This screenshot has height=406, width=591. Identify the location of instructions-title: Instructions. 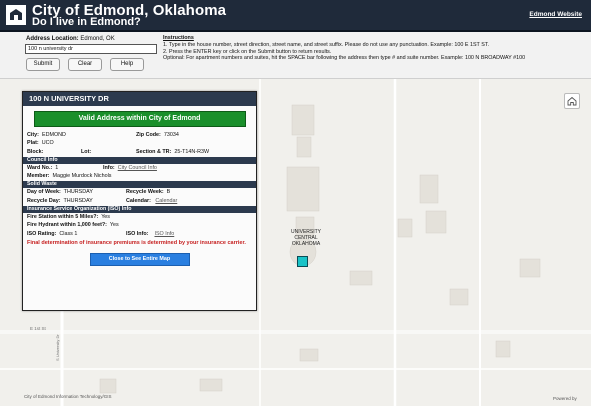
(178, 38).